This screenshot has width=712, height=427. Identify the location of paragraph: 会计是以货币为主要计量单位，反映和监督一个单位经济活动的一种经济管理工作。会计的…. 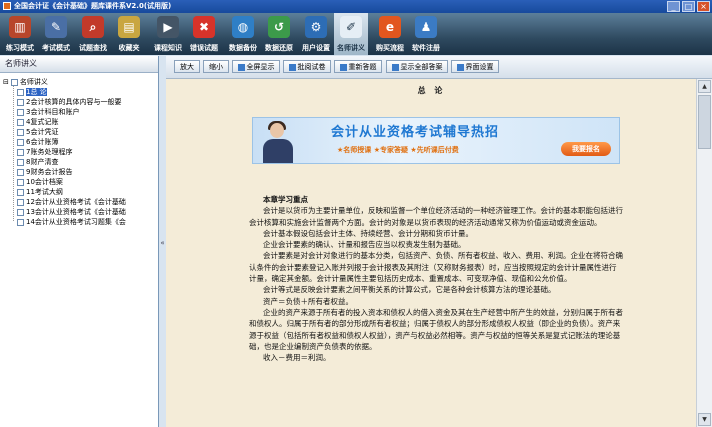
(436, 216).